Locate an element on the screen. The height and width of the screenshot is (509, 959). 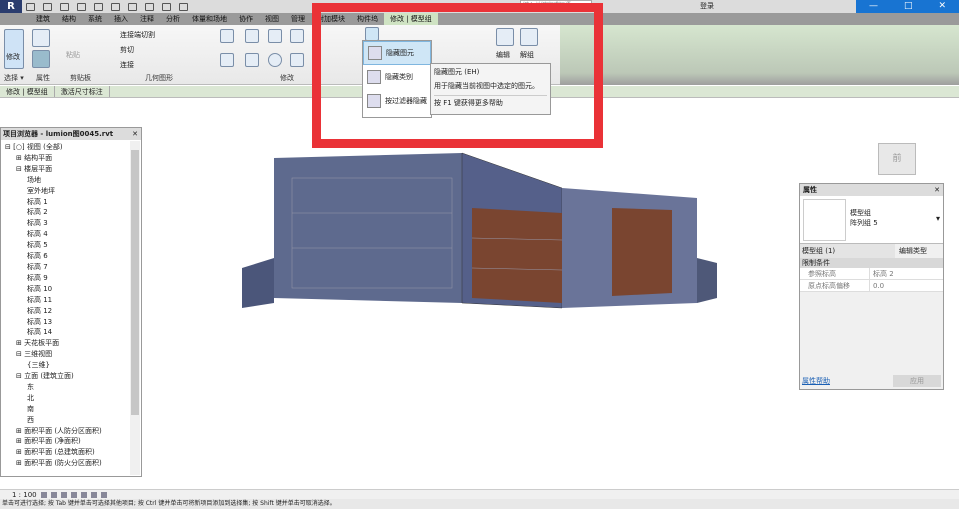
window-controls: — □ ✕ is located at coordinates (907, 6).